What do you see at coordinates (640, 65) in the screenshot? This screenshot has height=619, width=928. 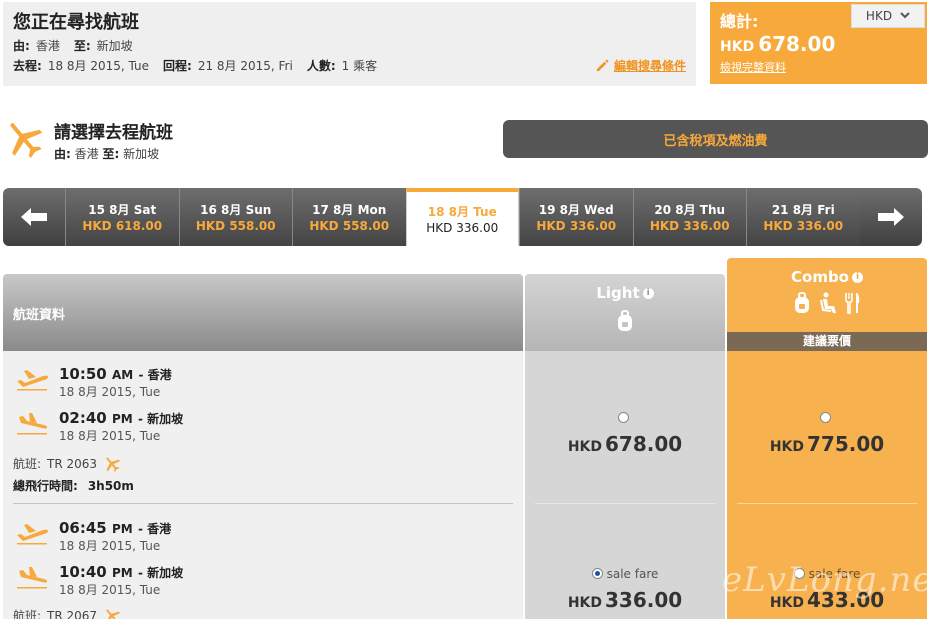 I see `edit-search-link: 編輯搜尋條件` at bounding box center [640, 65].